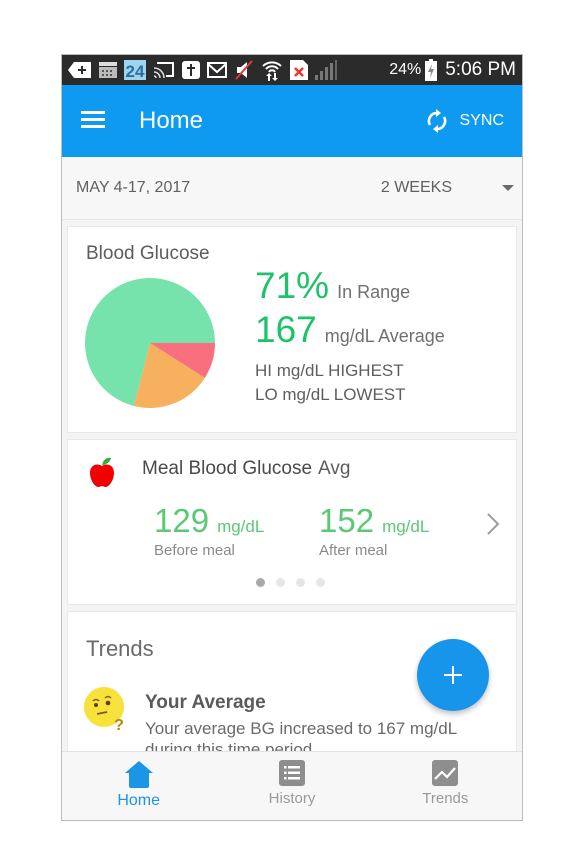  I want to click on dropdown-caret-icon, so click(508, 188).